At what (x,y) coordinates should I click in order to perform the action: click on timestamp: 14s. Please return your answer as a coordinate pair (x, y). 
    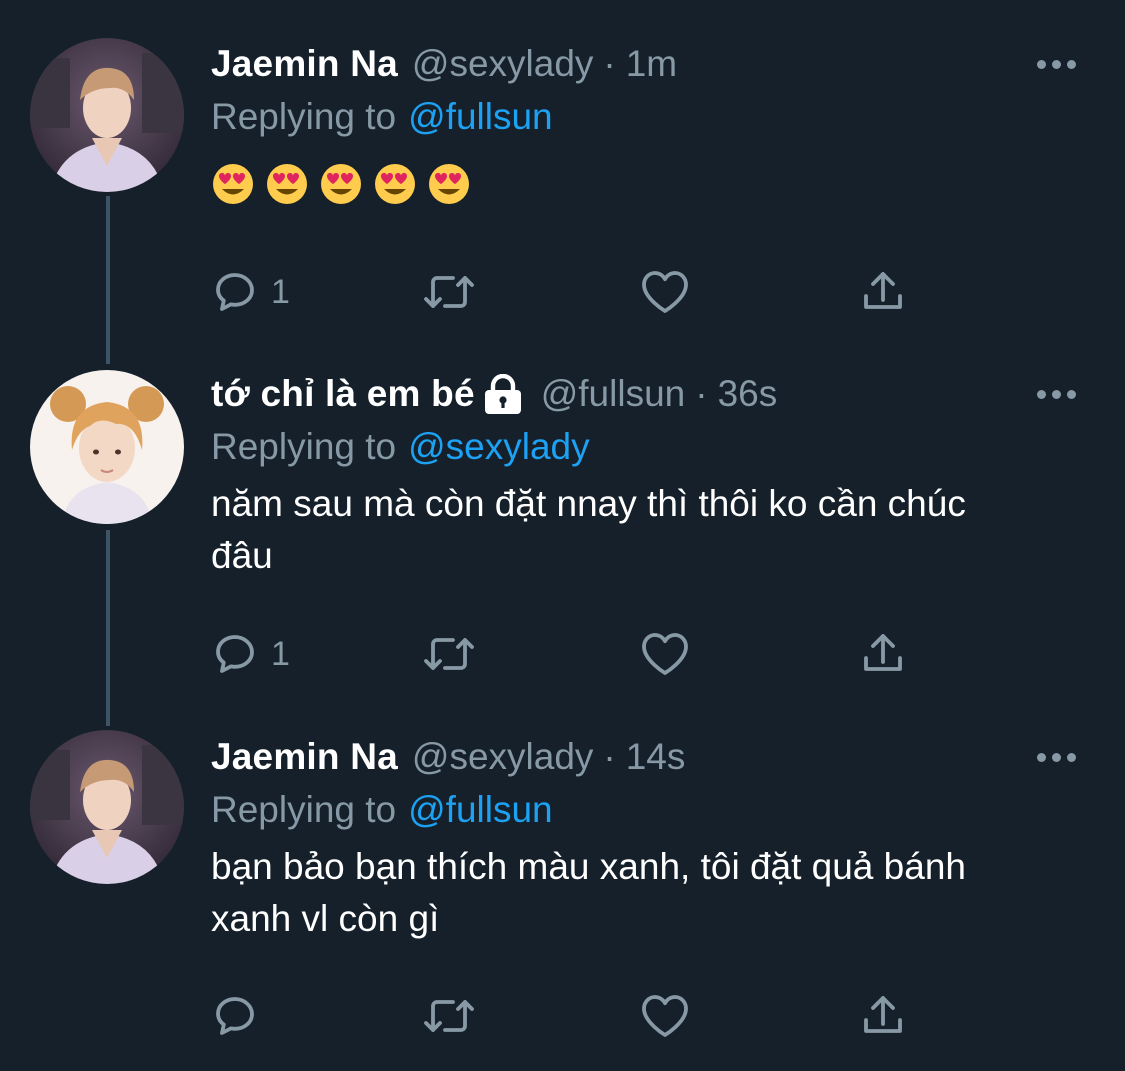
    Looking at the image, I should click on (656, 757).